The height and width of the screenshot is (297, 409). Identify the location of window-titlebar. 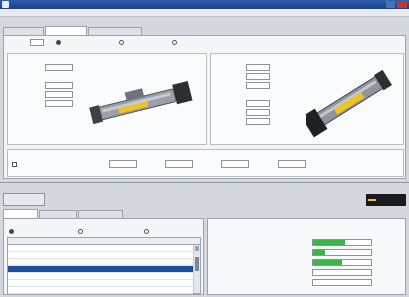
(204, 4).